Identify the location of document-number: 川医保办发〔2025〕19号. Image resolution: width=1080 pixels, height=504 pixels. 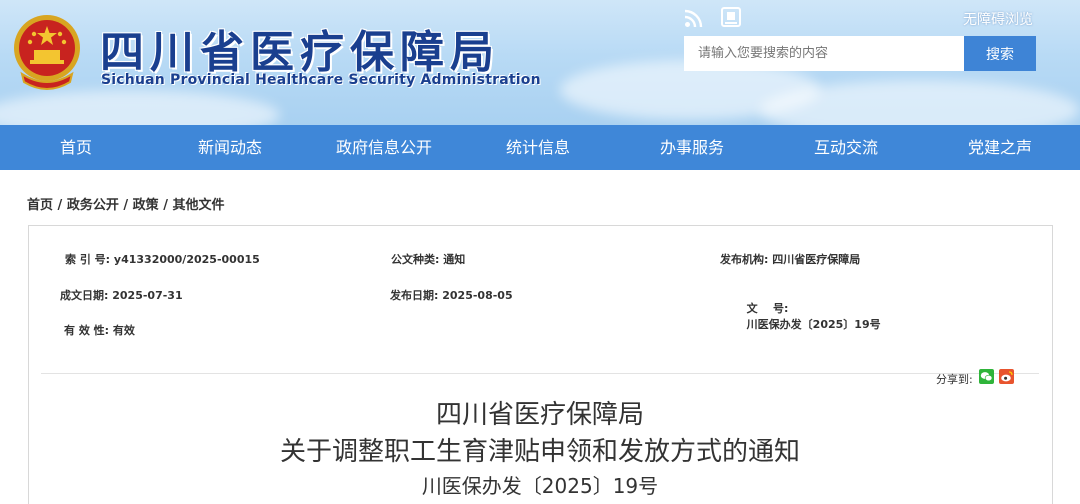
(540, 486).